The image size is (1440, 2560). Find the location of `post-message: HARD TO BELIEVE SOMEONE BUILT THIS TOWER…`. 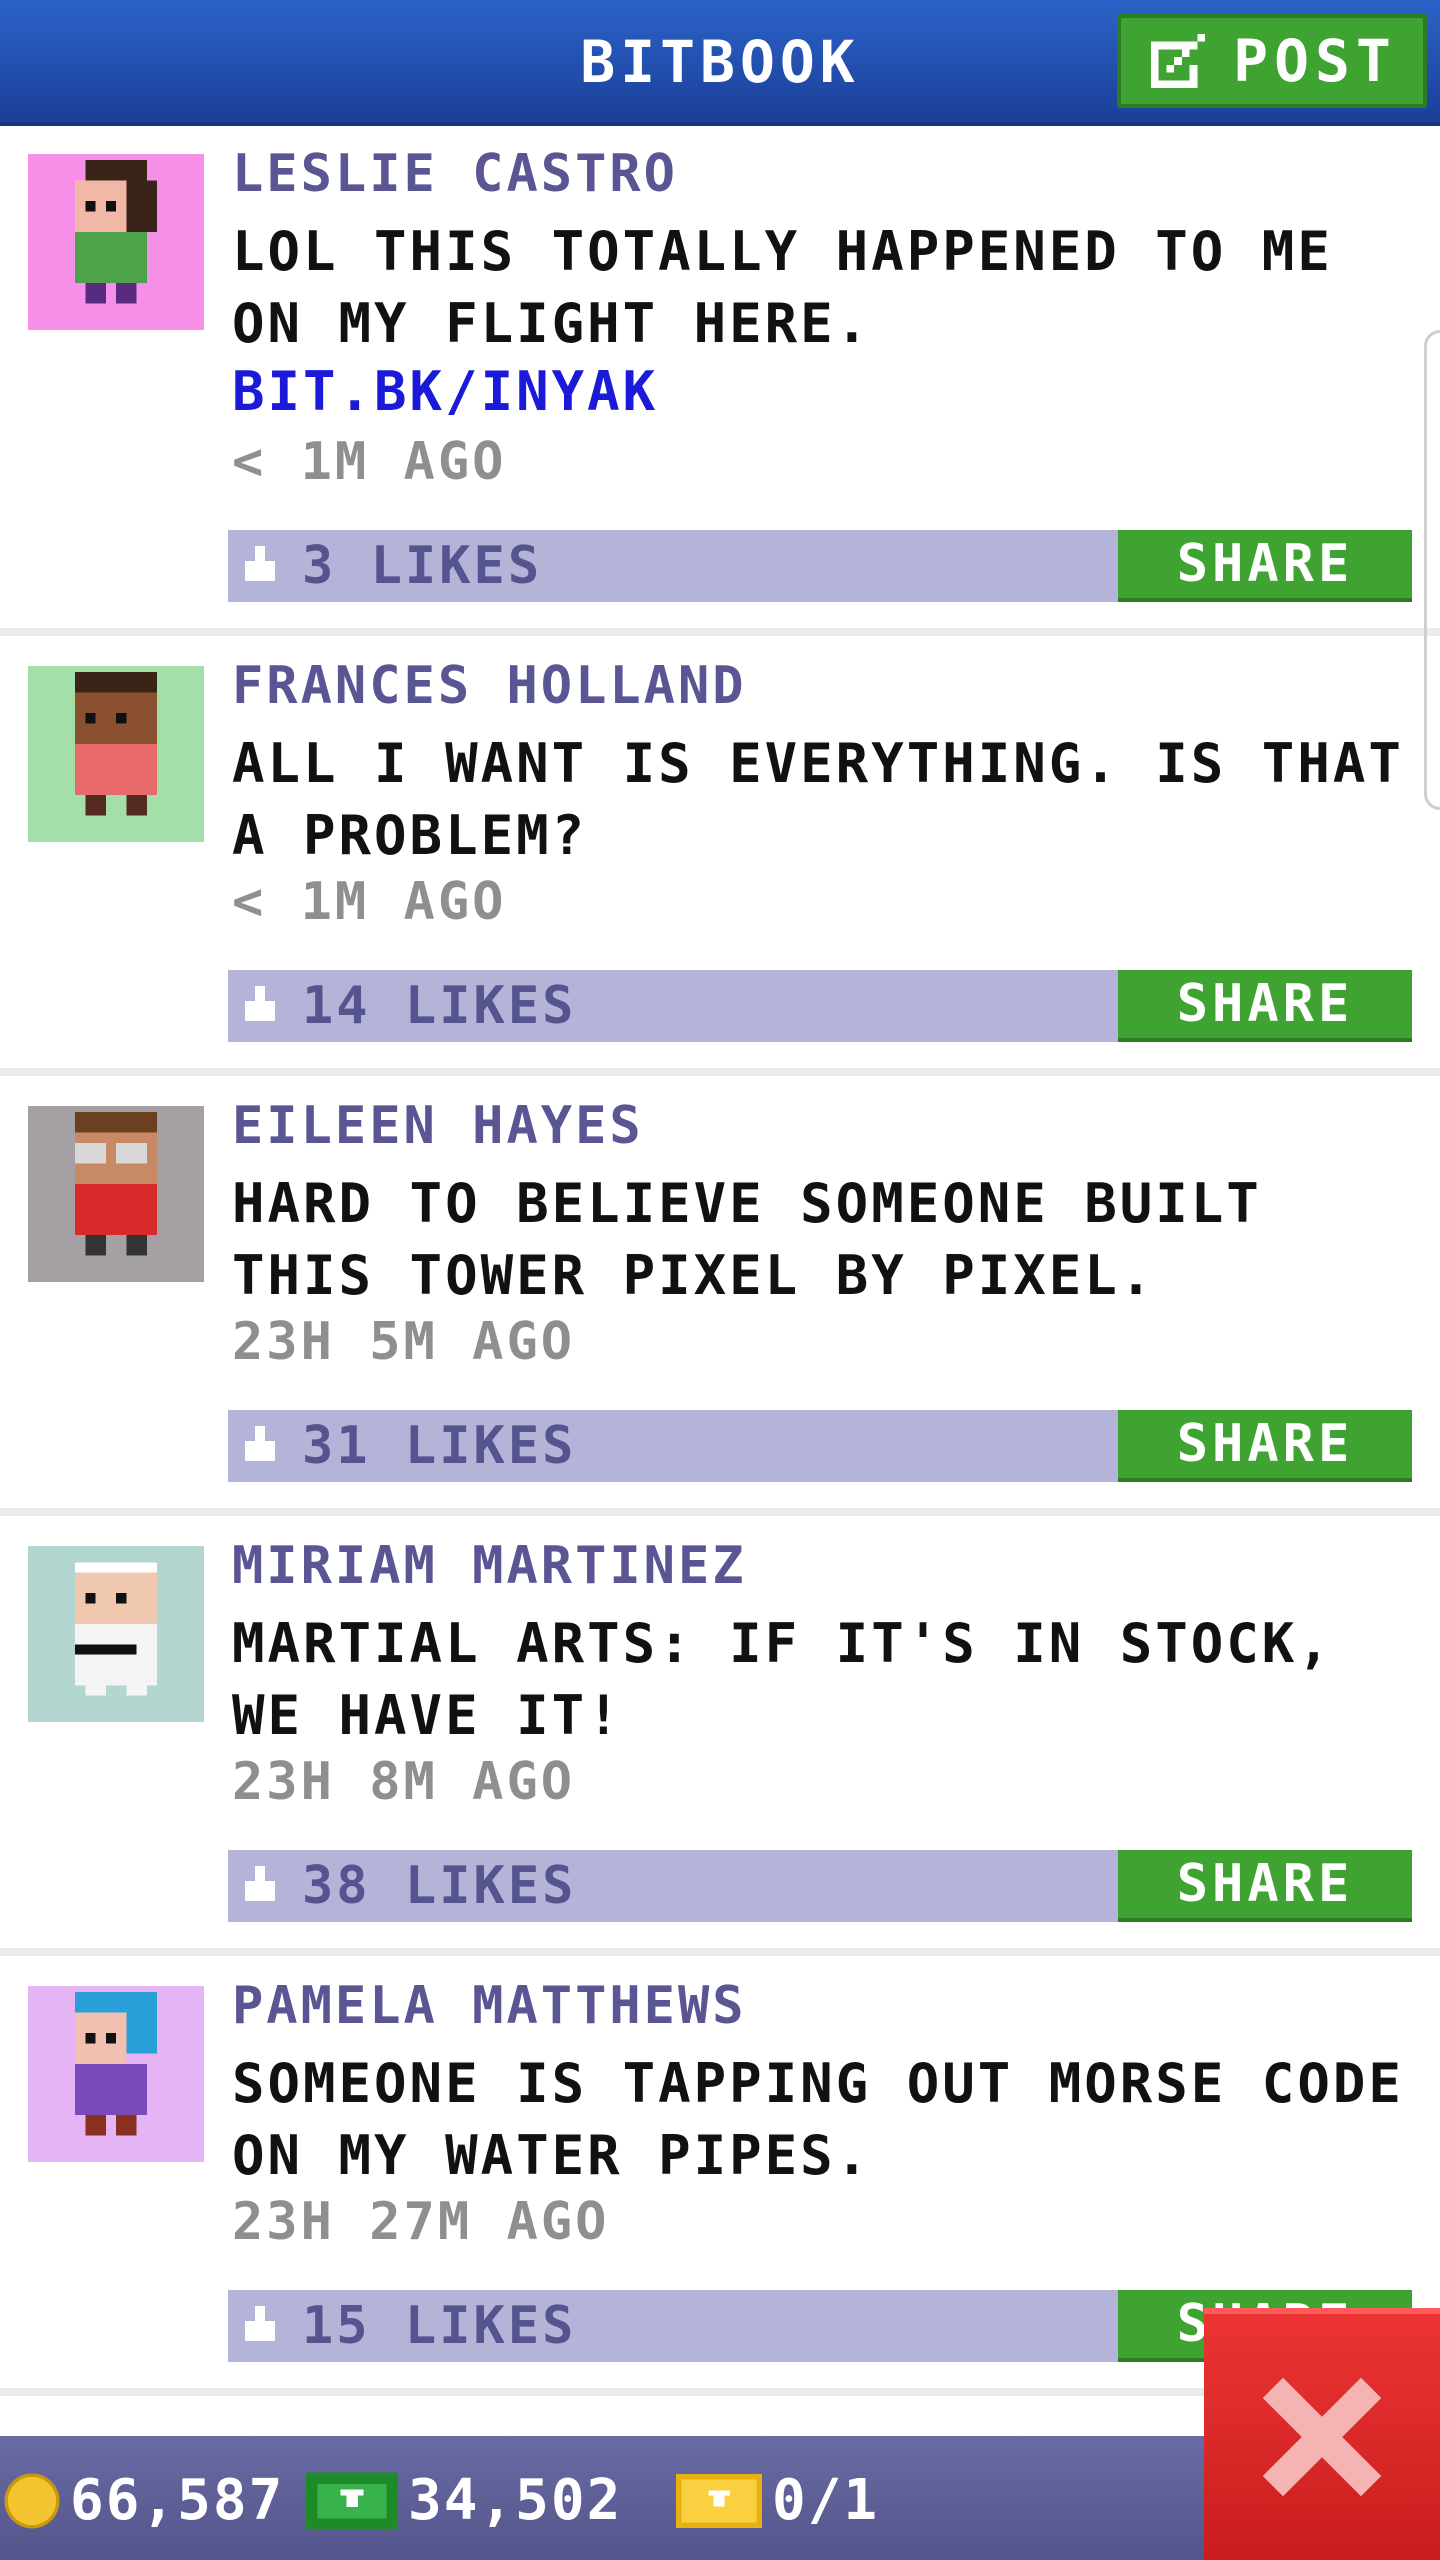

post-message: HARD TO BELIEVE SOMEONE BUILT THIS TOWER… is located at coordinates (747, 1239).